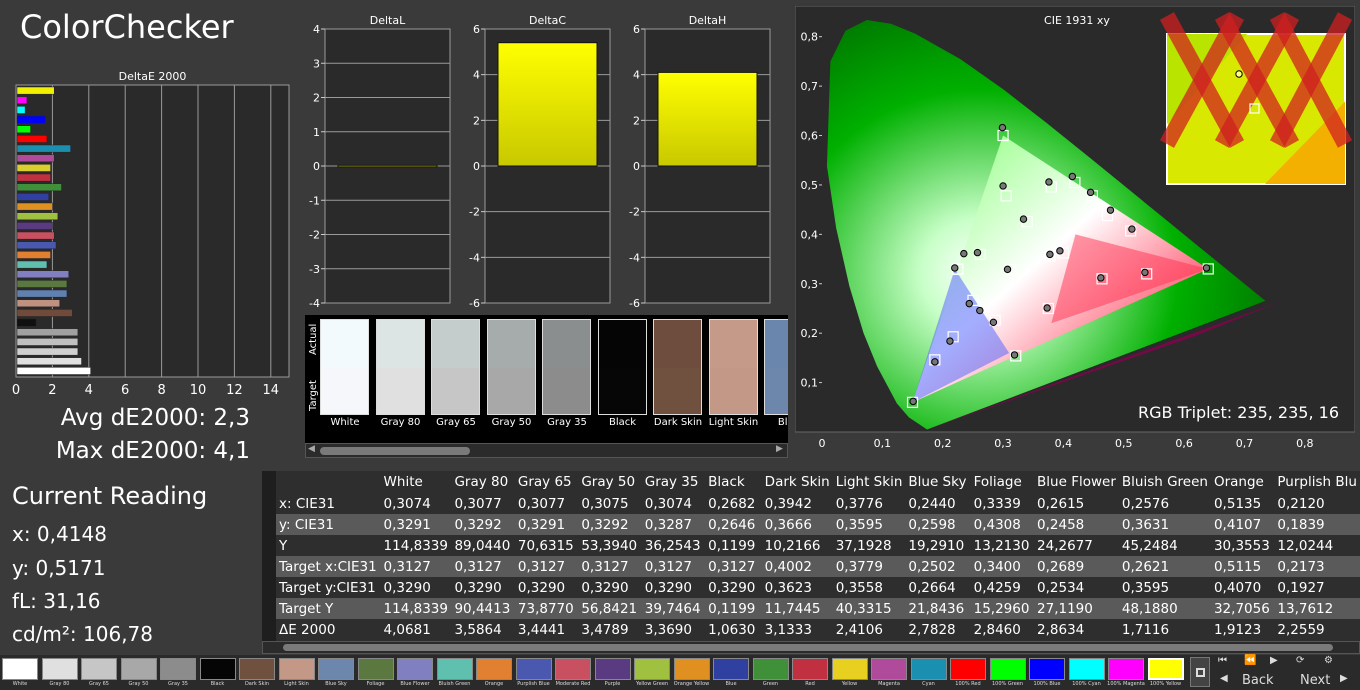  Describe the element at coordinates (1317, 608) in the screenshot. I see `table-cell: 13,7612` at that location.